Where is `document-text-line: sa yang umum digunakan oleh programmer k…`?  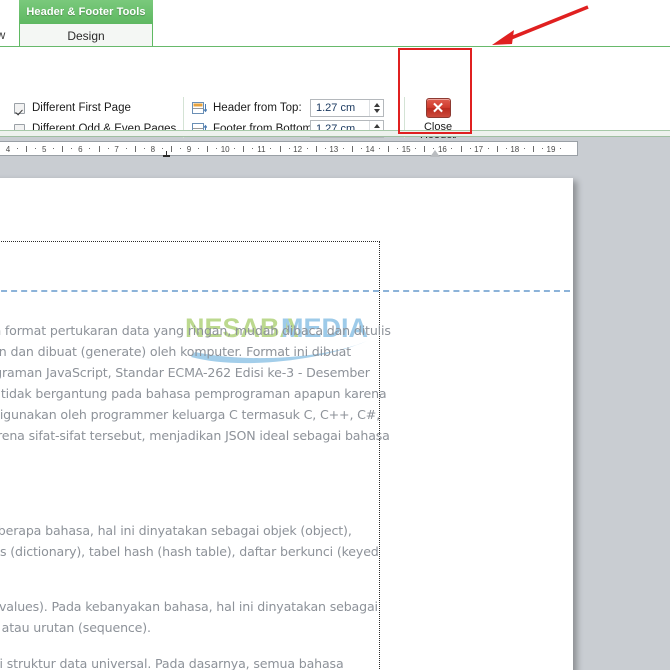
document-text-line: sa yang umum digunakan oleh programmer k… is located at coordinates (190, 414).